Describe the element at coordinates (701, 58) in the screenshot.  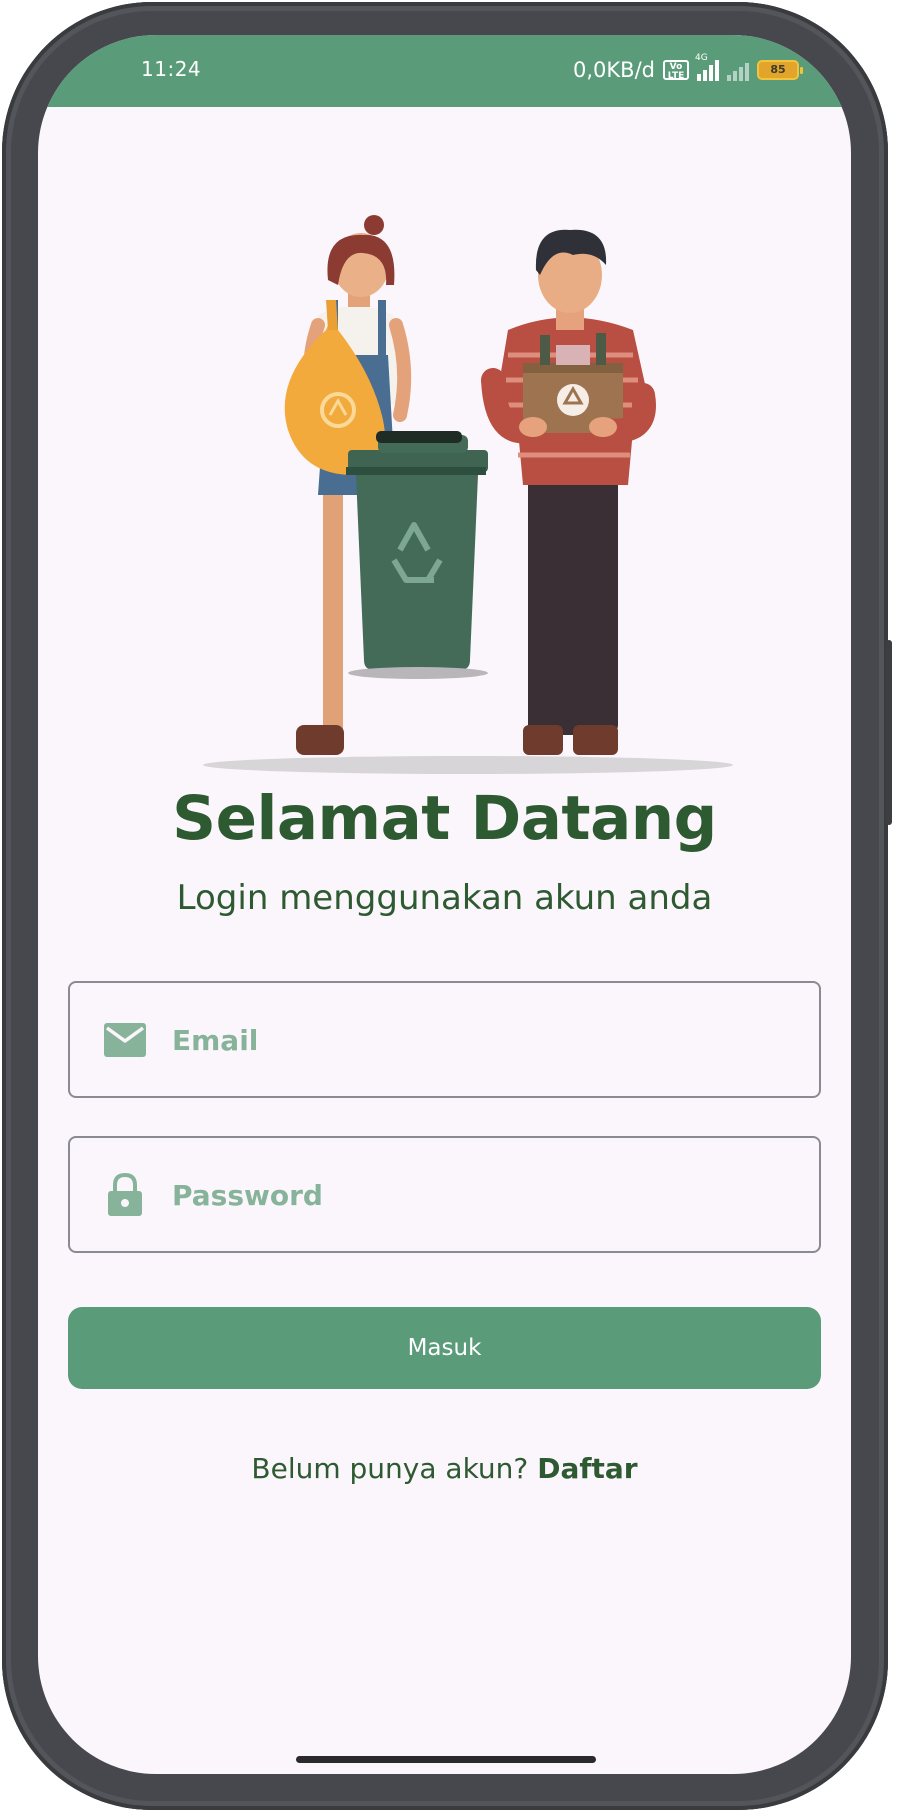
I see `network-type: 4G` at that location.